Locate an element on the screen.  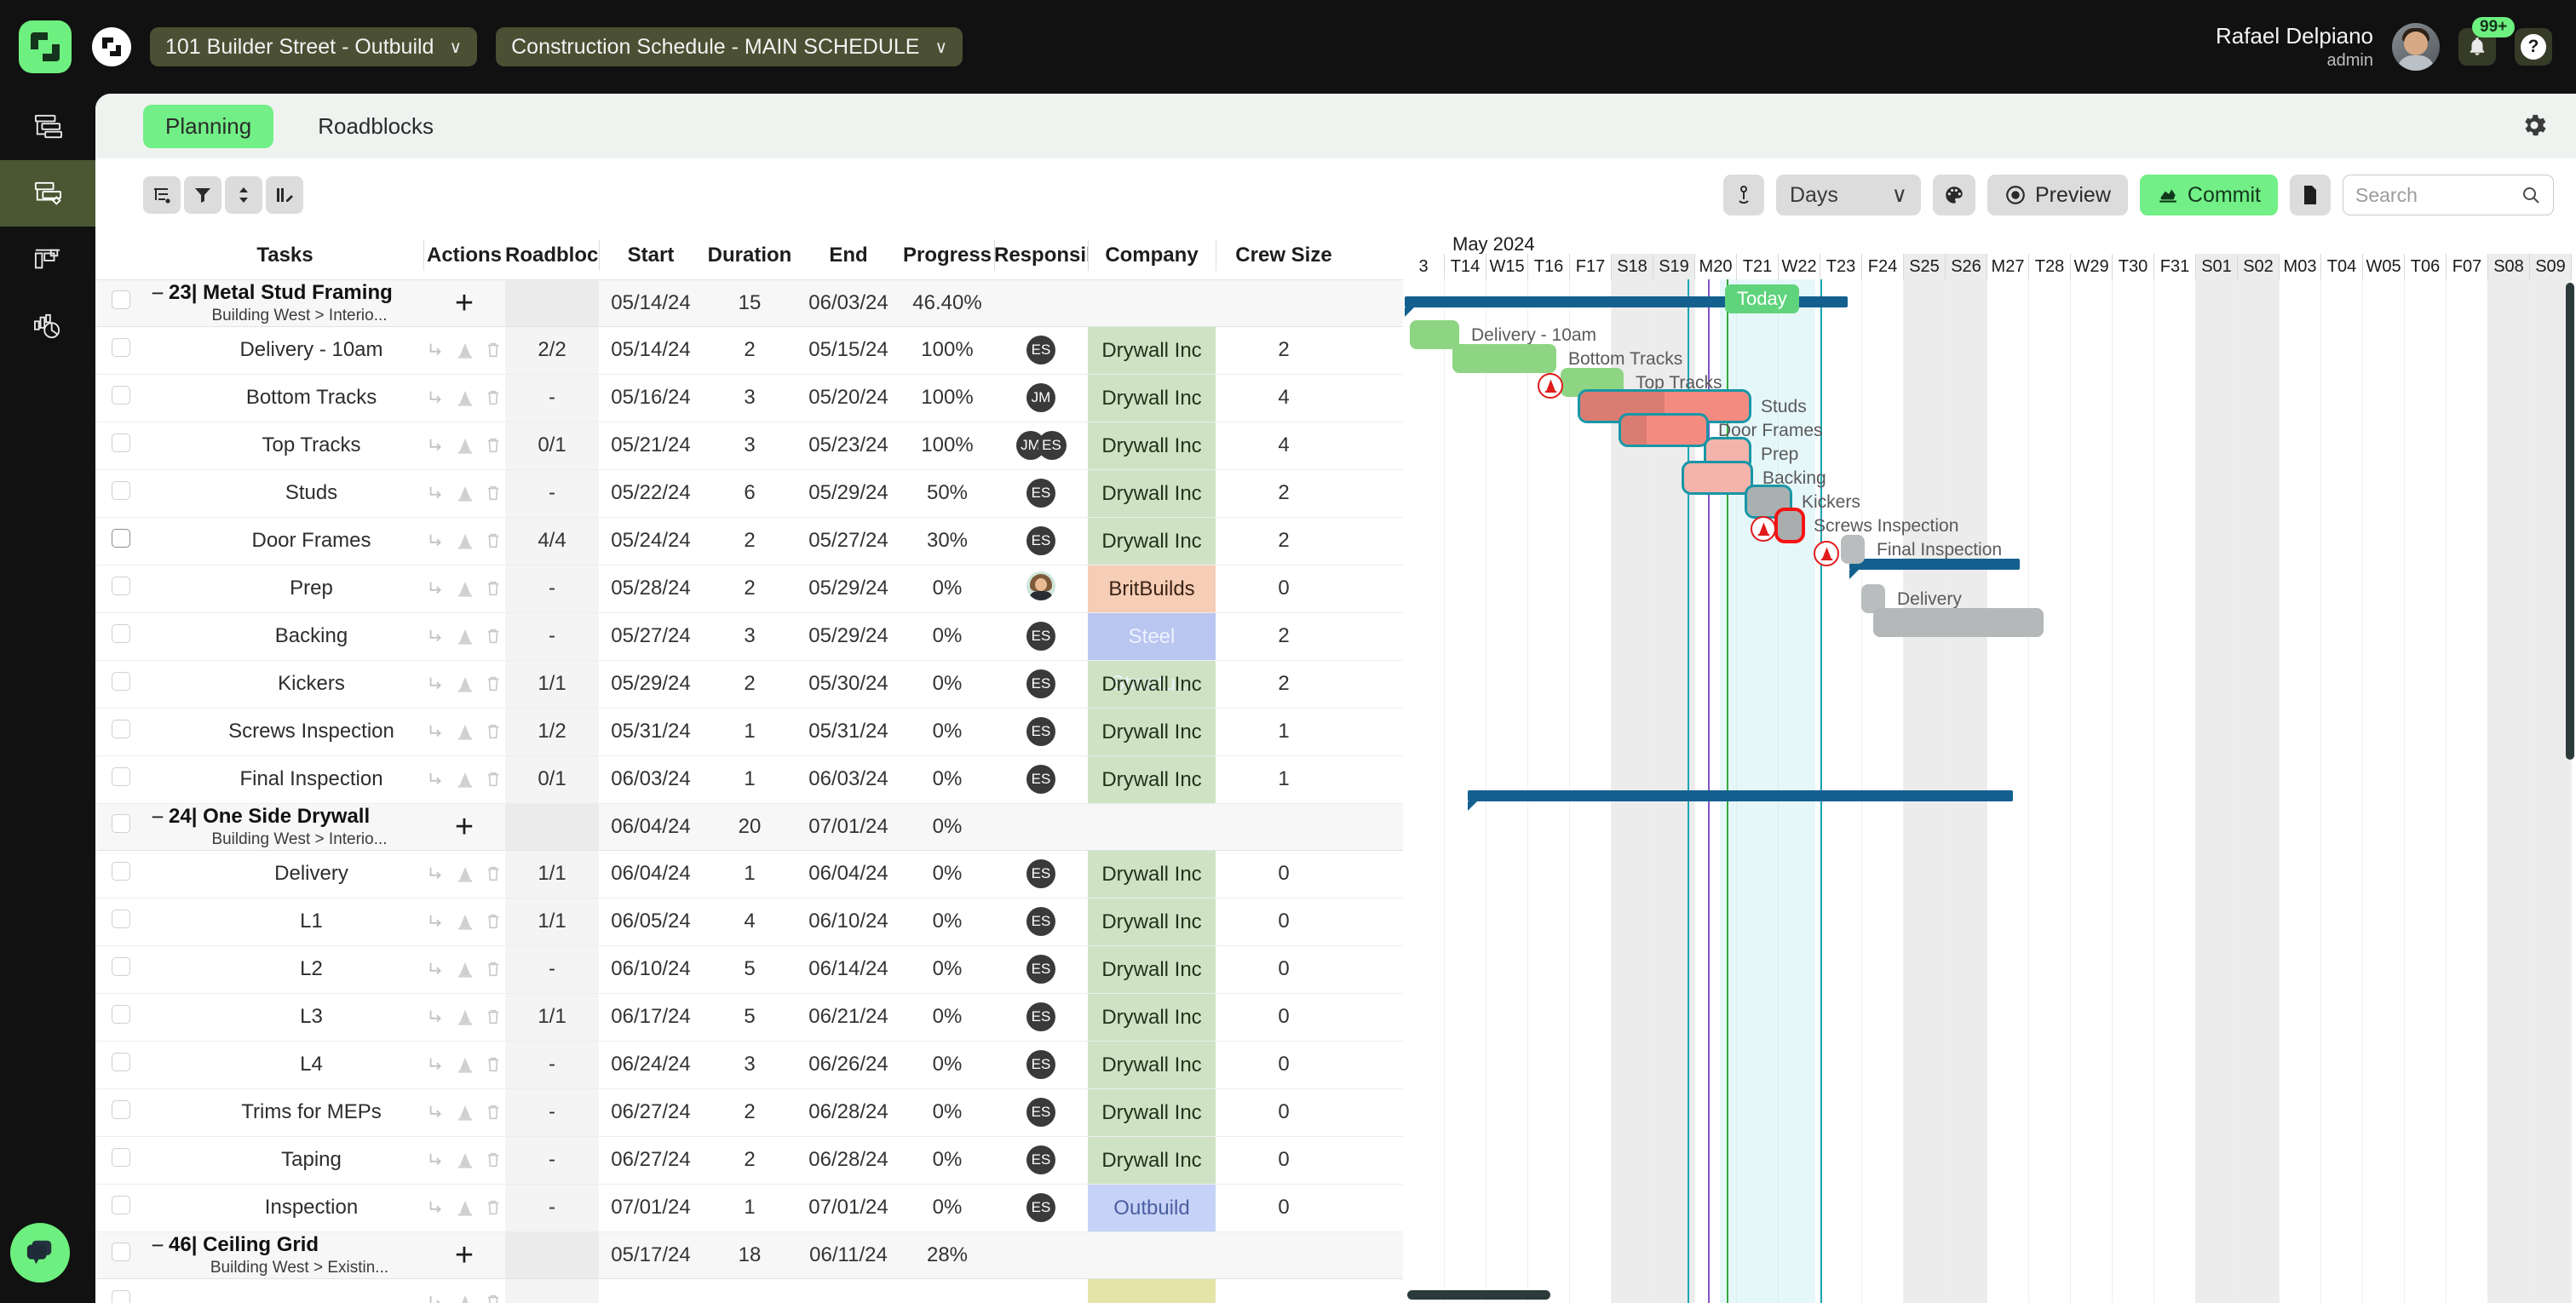
start-cell: 05/27/24 is located at coordinates (651, 636).